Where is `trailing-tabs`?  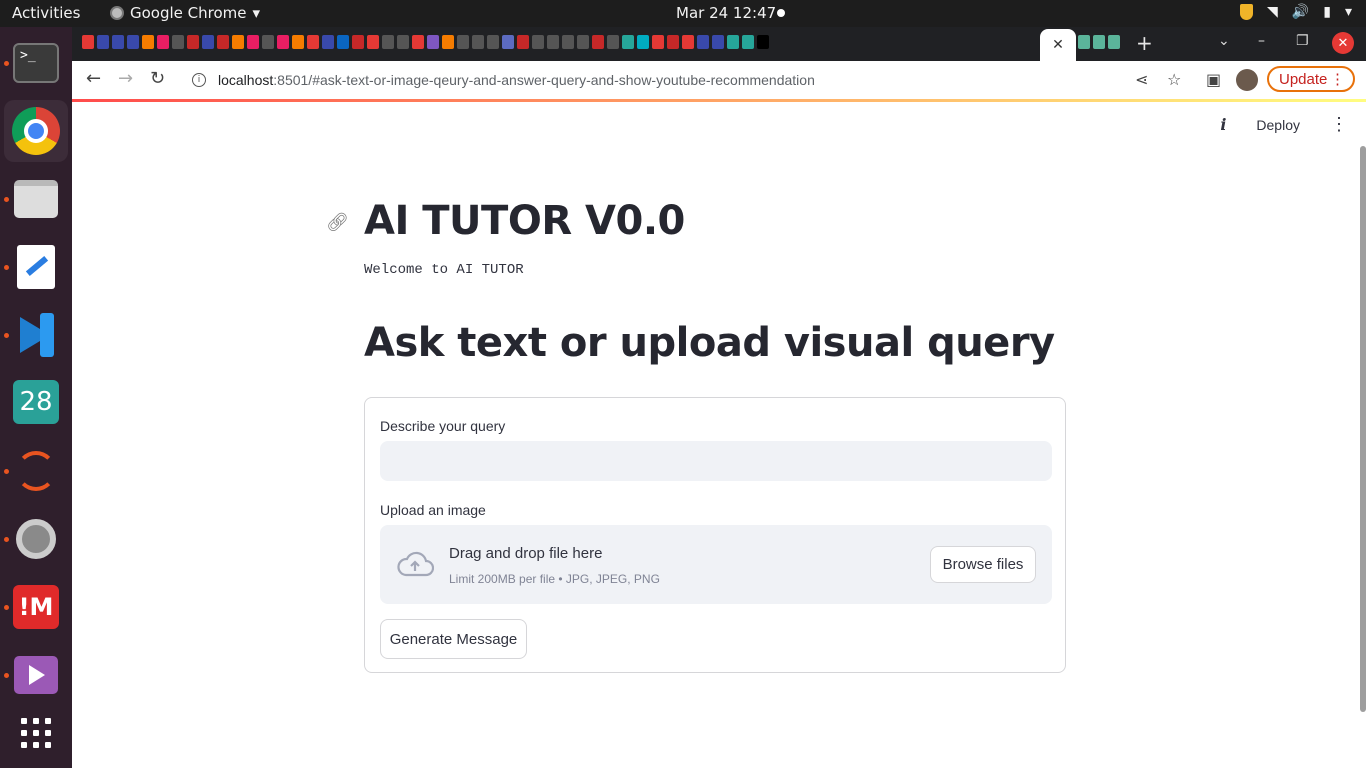
trailing-tabs is located at coordinates (1099, 42).